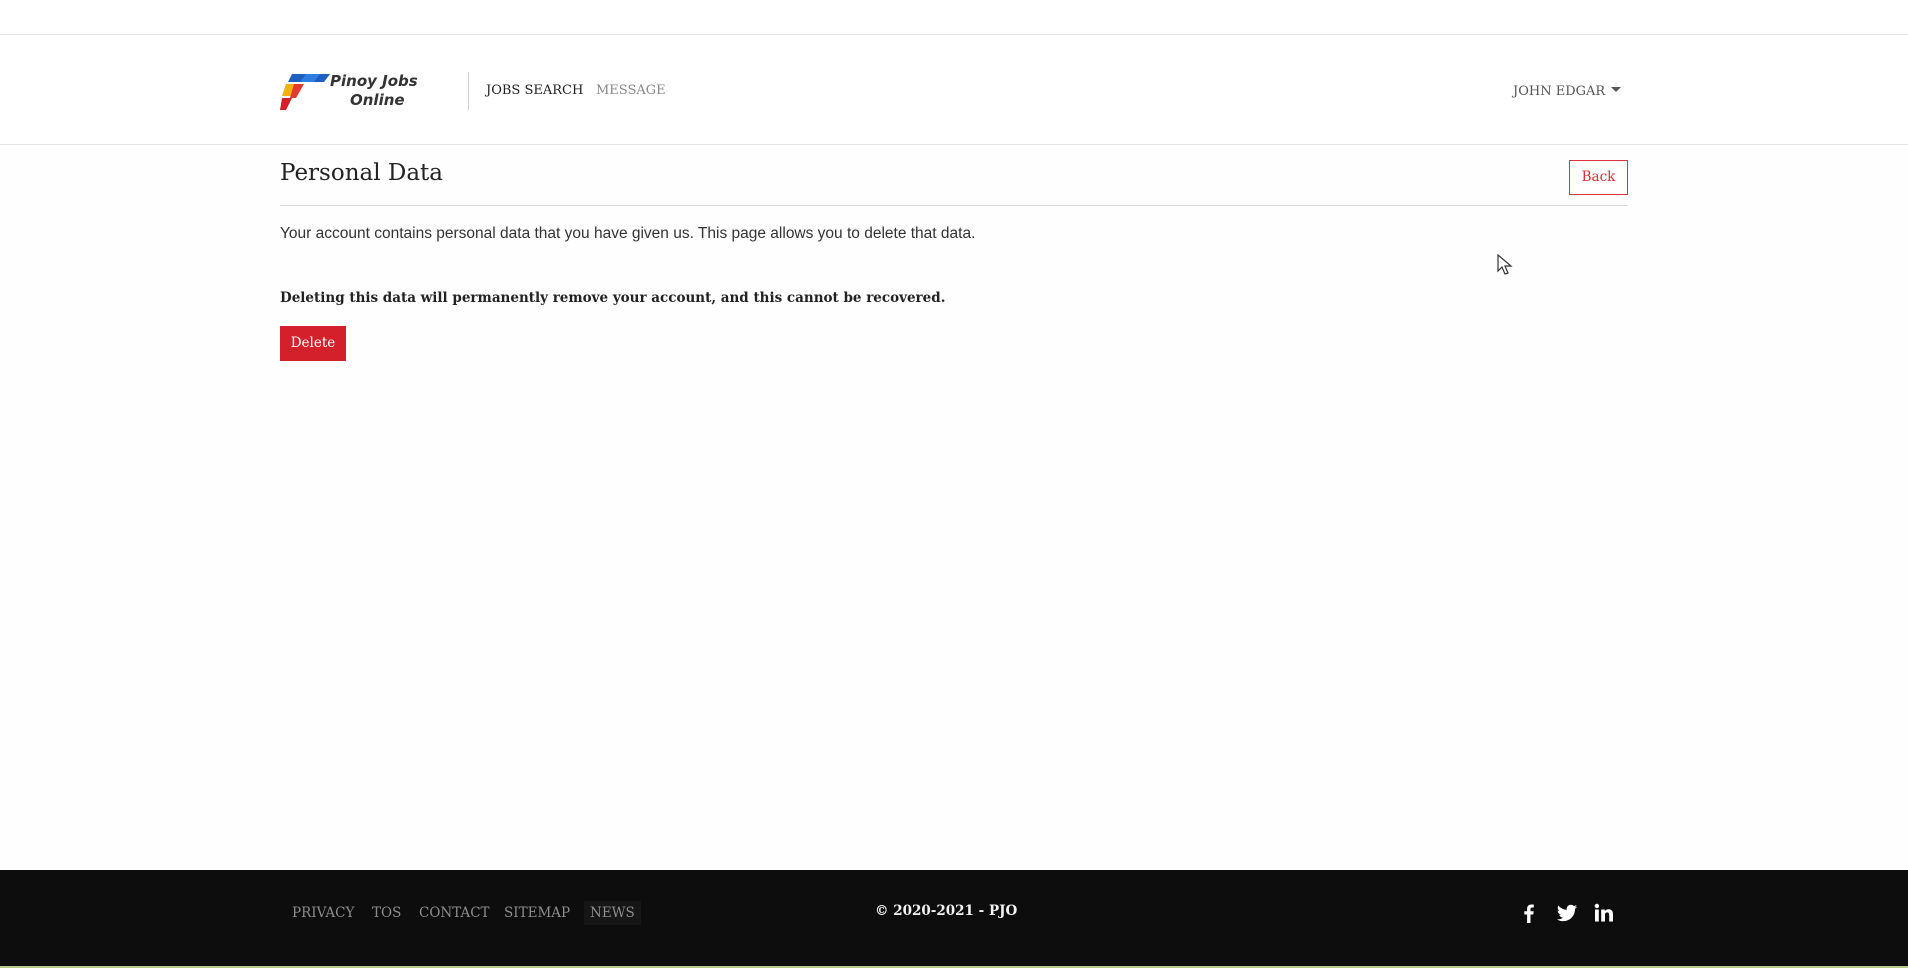  Describe the element at coordinates (313, 343) in the screenshot. I see `delete-button: Delete` at that location.